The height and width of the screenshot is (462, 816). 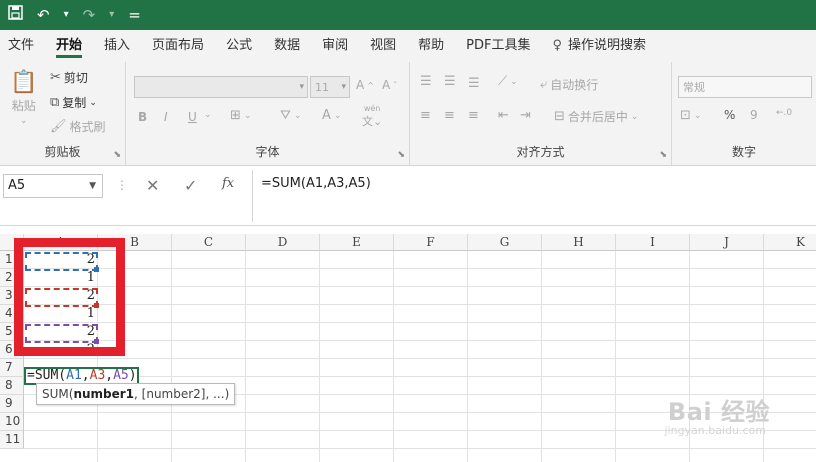 What do you see at coordinates (235, 115) in the screenshot?
I see `borders-icon: ⊞` at bounding box center [235, 115].